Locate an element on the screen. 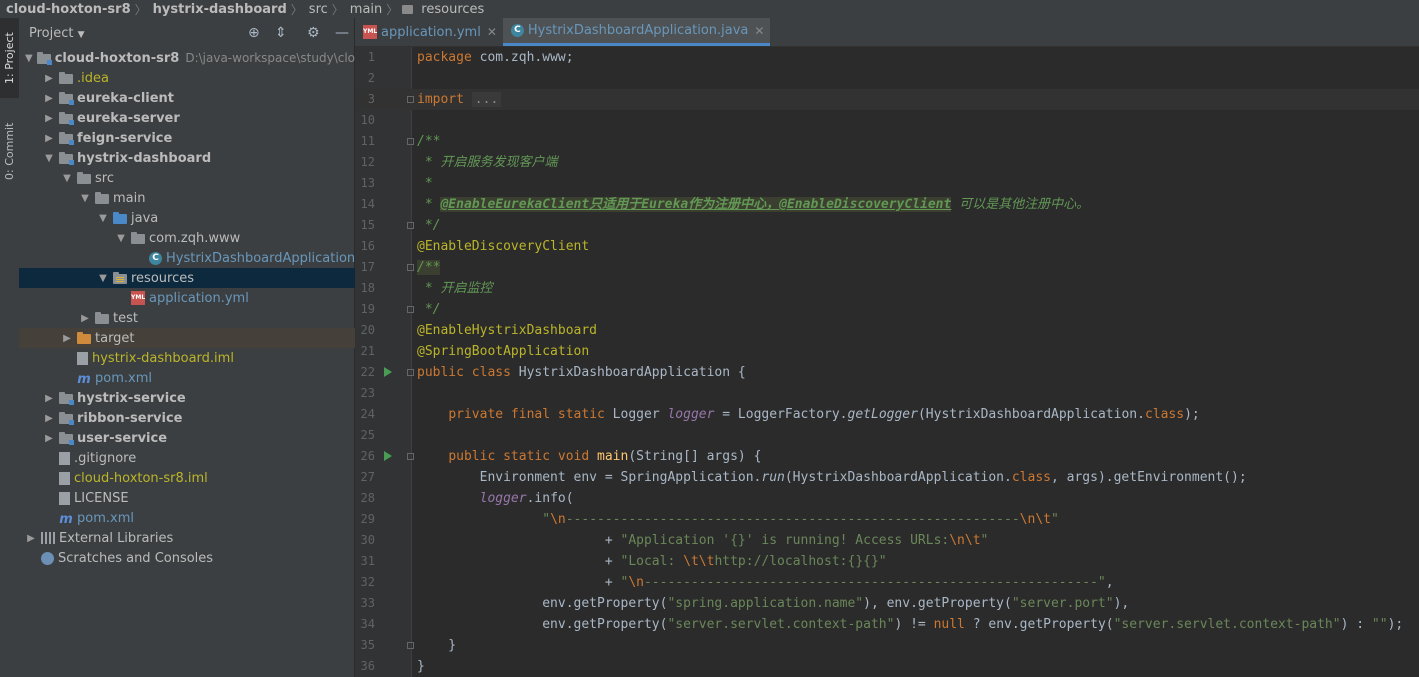 The image size is (1419, 677). commit-tool-tab: 0: Commit is located at coordinates (9, 151).